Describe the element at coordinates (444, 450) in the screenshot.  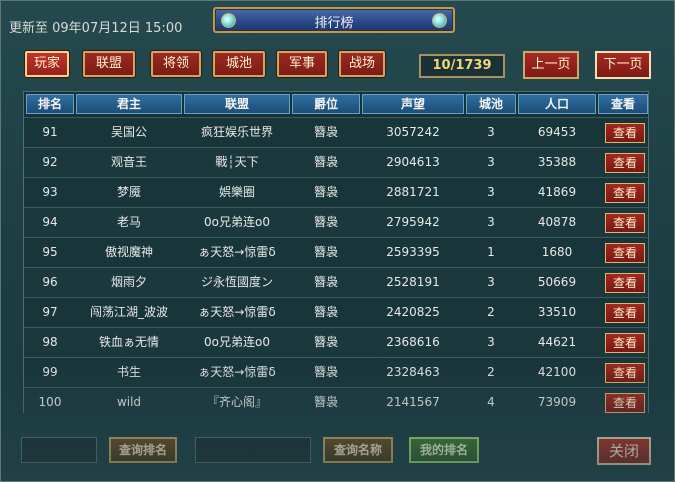
I see `my-rank-button: 我的排名` at that location.